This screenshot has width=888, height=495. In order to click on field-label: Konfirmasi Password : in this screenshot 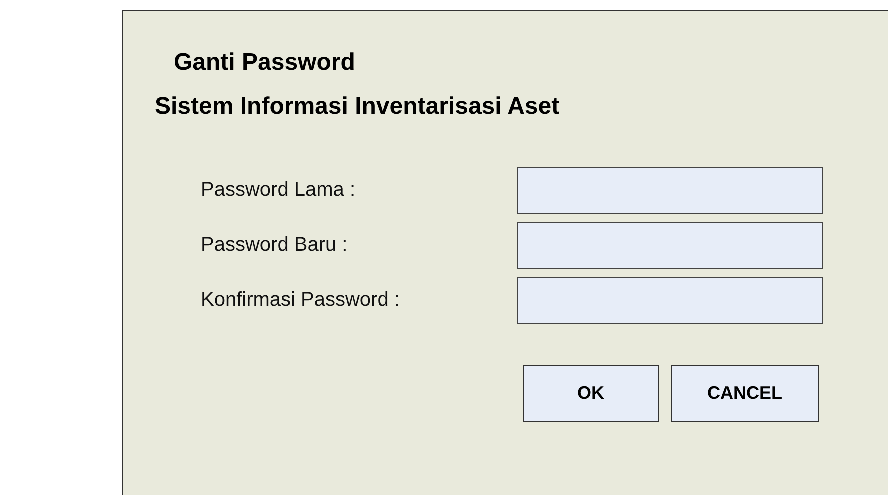, I will do `click(301, 300)`.